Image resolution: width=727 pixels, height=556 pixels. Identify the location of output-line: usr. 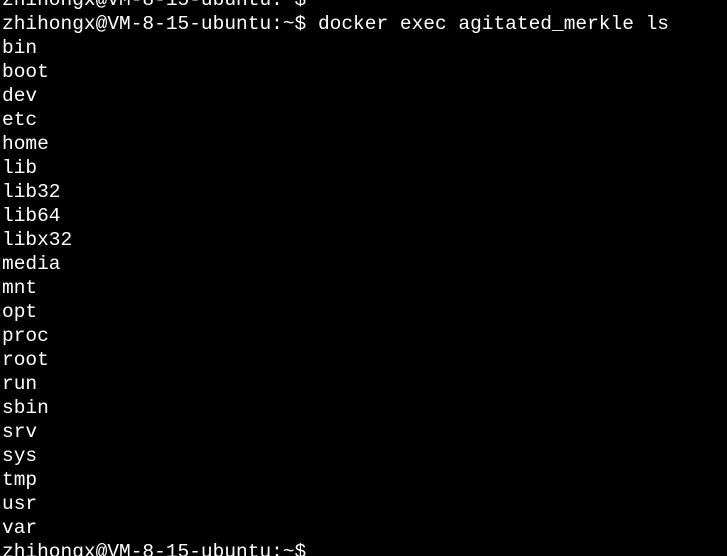
(20, 504).